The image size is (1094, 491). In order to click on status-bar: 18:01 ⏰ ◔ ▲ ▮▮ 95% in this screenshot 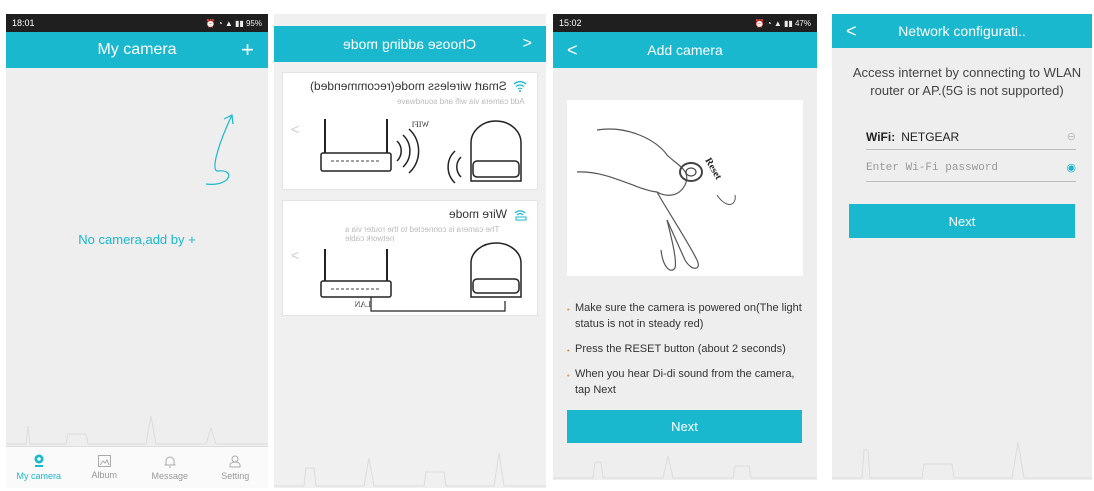, I will do `click(137, 23)`.